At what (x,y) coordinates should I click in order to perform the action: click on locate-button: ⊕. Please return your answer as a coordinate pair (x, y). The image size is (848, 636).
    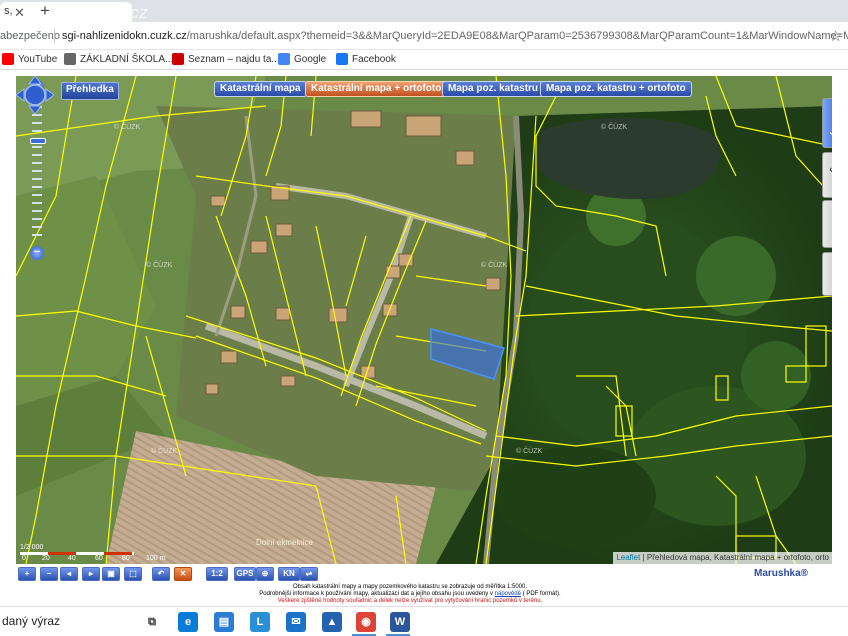
    Looking at the image, I should click on (265, 574).